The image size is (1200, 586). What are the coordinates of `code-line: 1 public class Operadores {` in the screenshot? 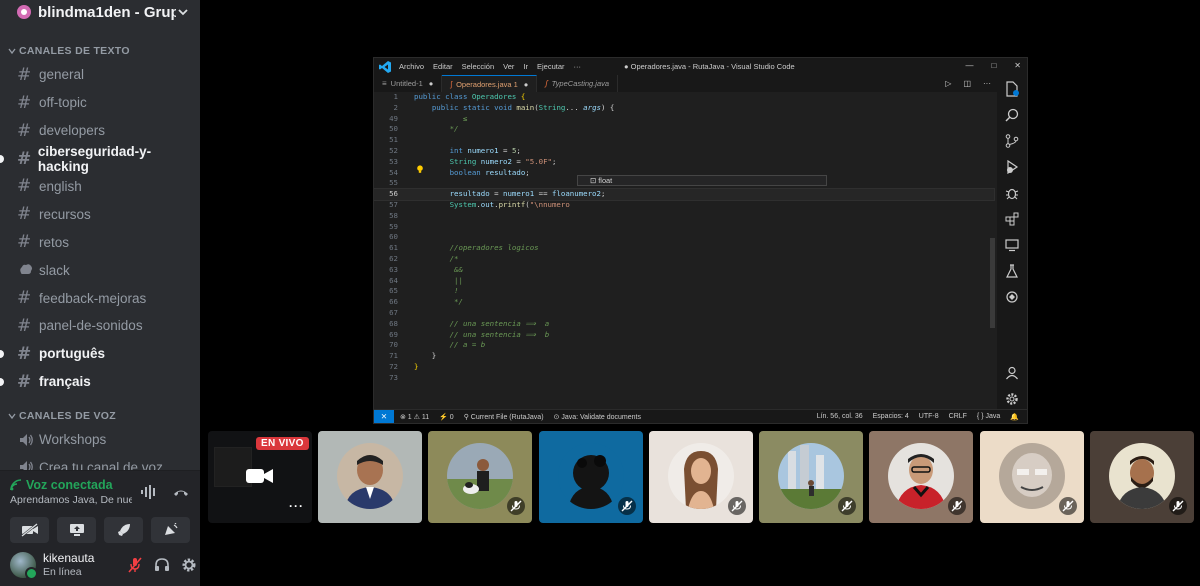 It's located at (684, 97).